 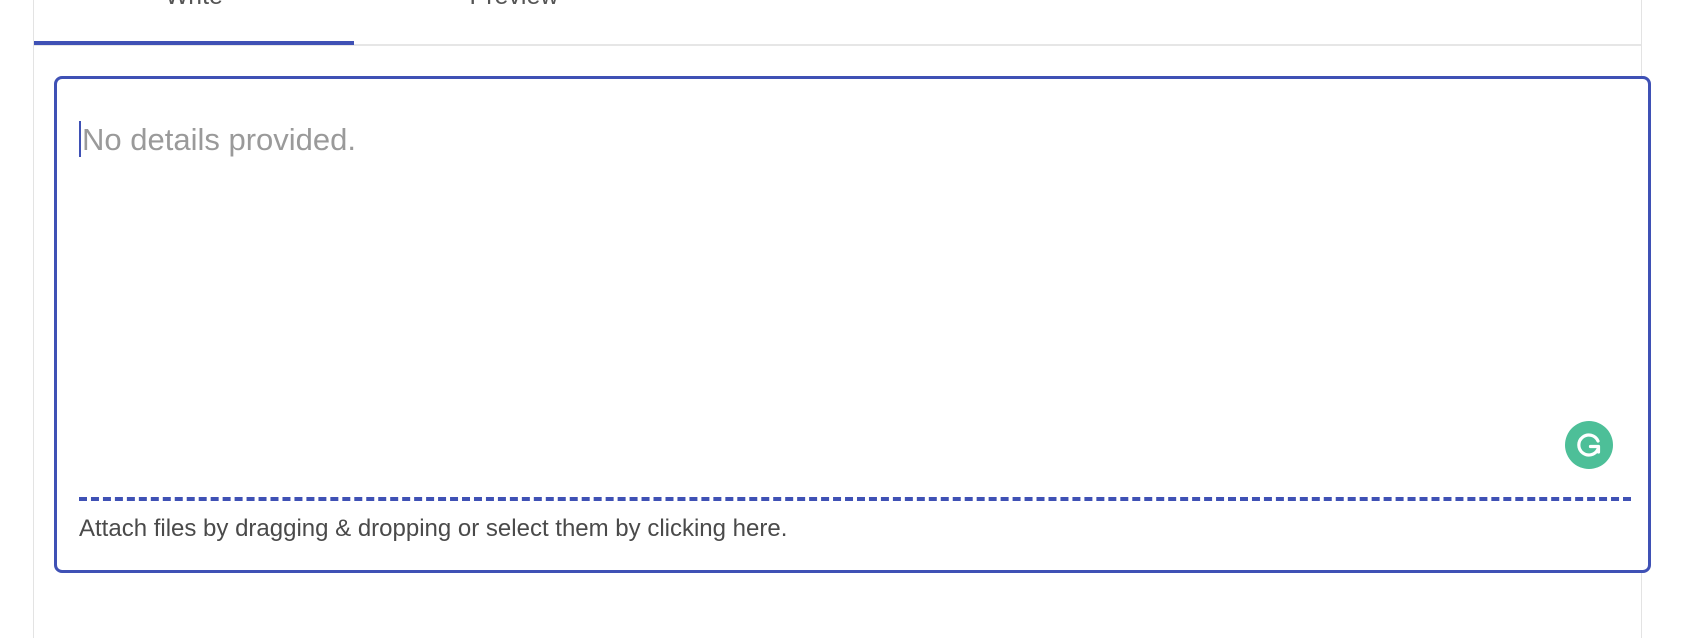 What do you see at coordinates (194, 43) in the screenshot?
I see `active-tab-indicator` at bounding box center [194, 43].